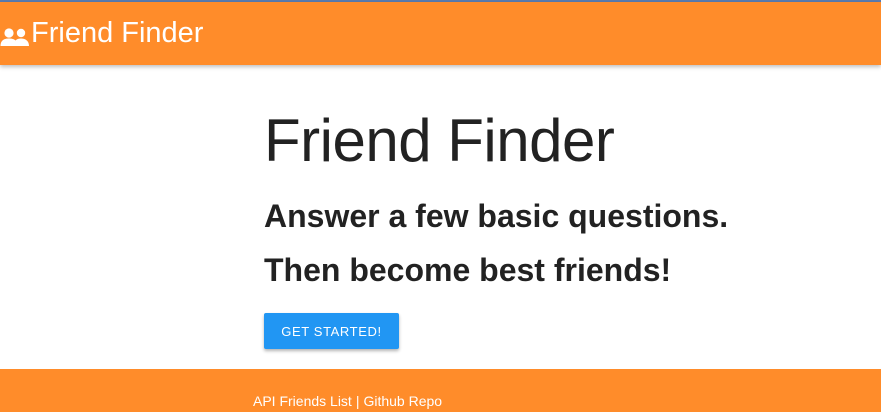 This screenshot has width=881, height=412. Describe the element at coordinates (440, 390) in the screenshot. I see `footer: API Friends List | Github Repo` at that location.